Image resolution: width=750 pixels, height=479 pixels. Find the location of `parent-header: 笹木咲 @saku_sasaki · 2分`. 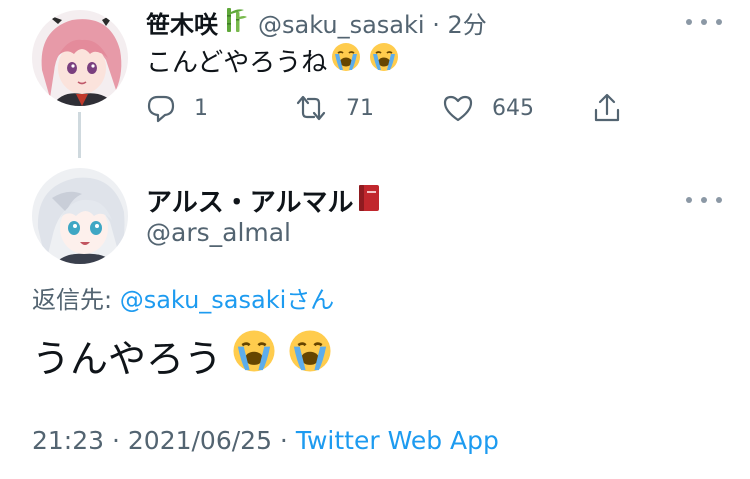

parent-header: 笹木咲 @saku_sasaki · 2分 is located at coordinates (316, 22).